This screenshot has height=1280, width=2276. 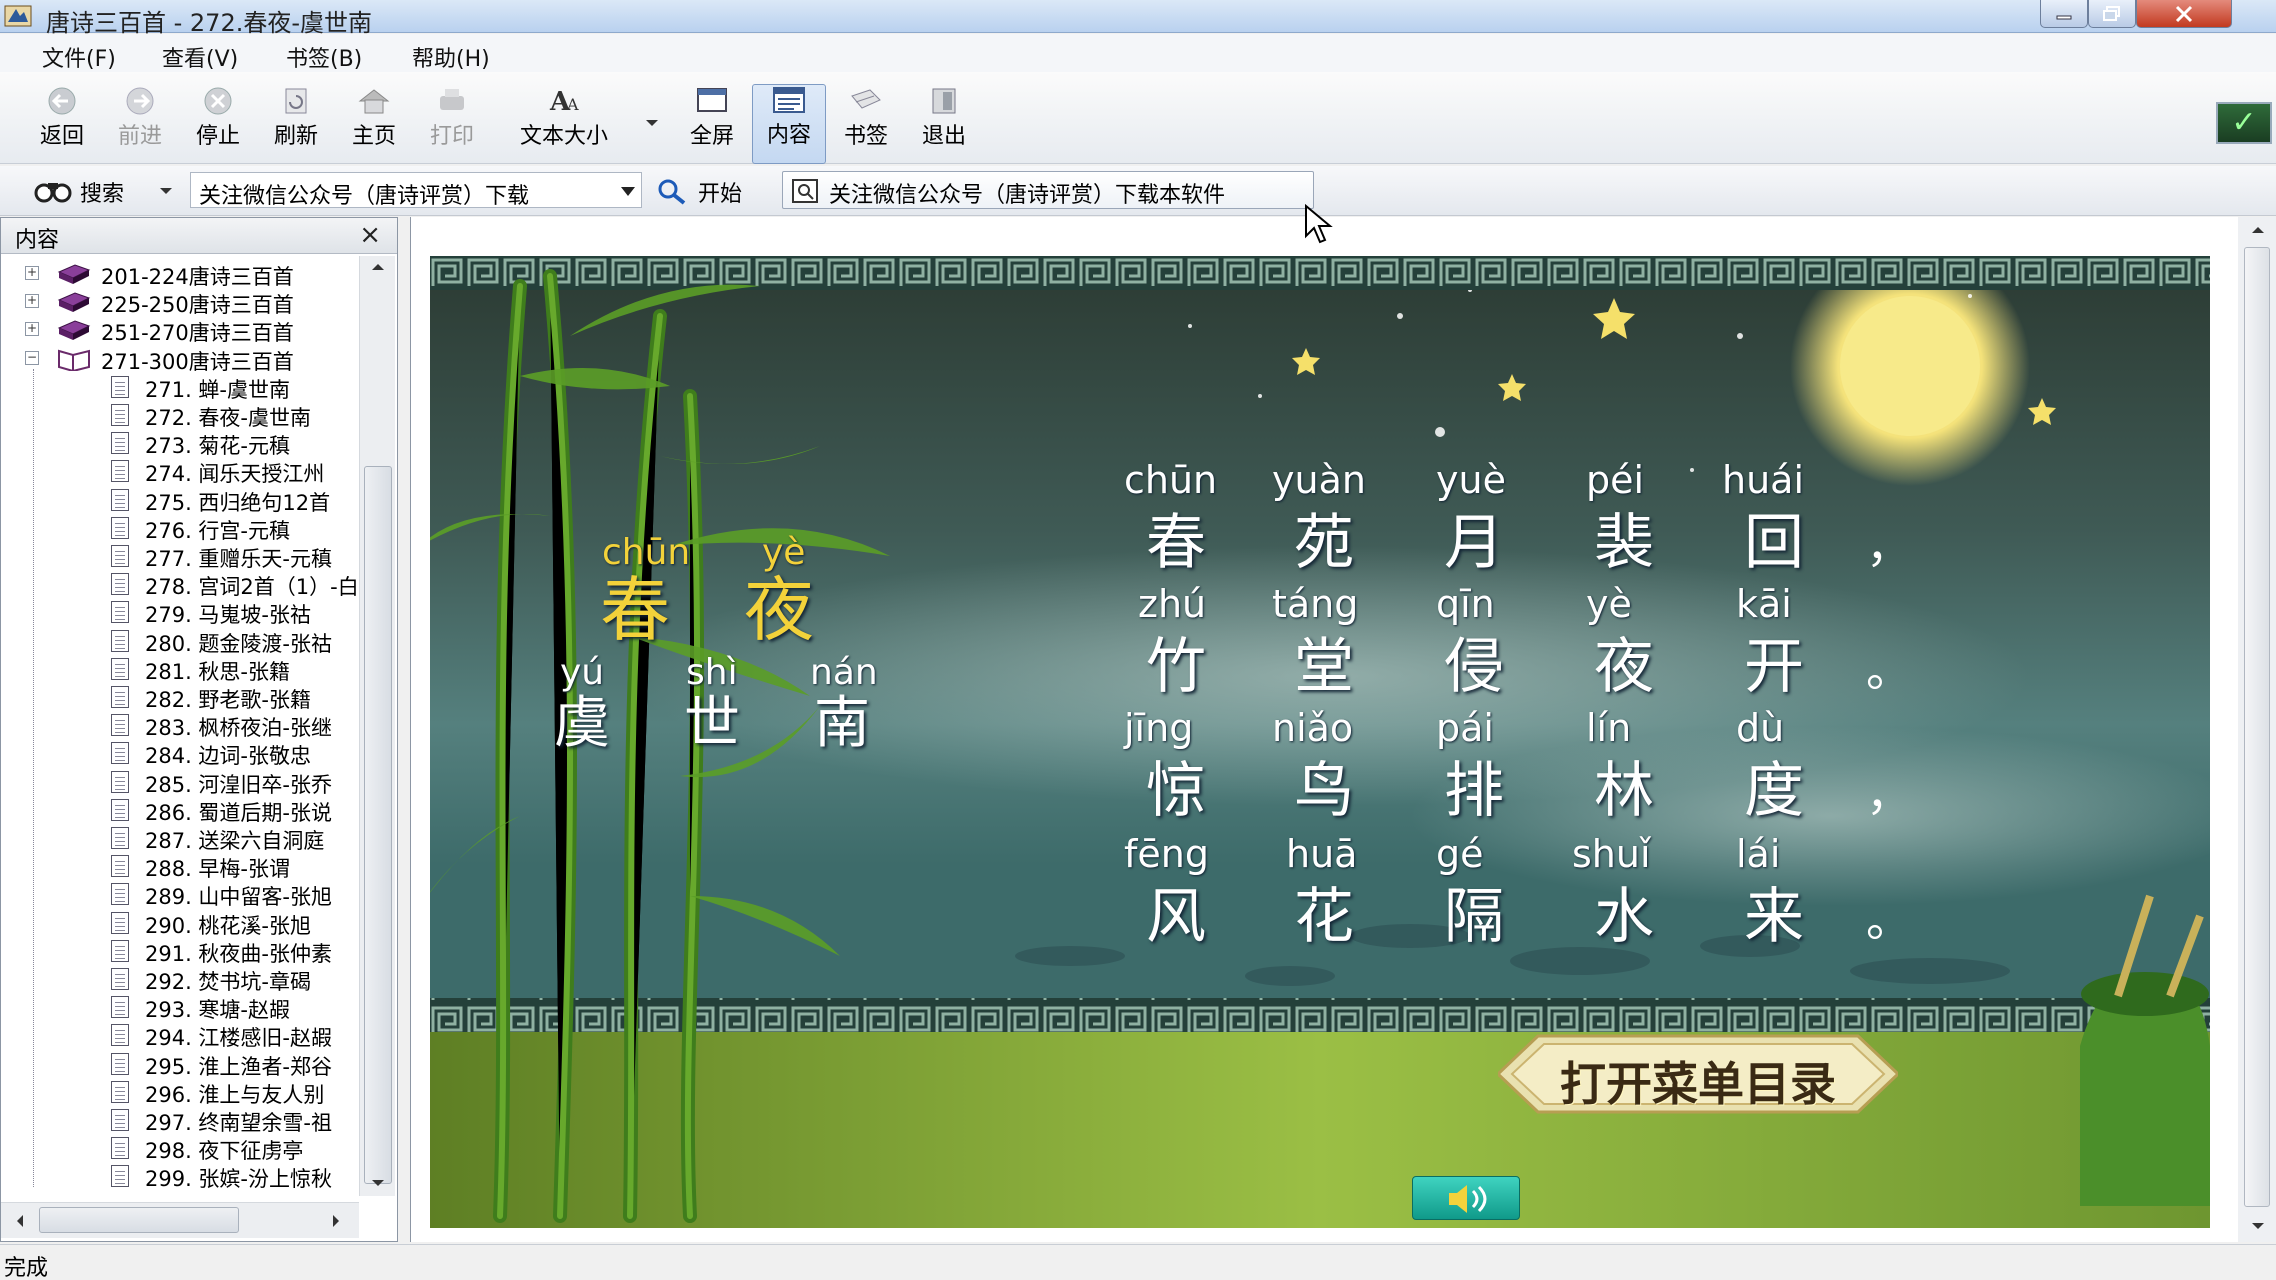 I want to click on minimize-button, so click(x=2064, y=14).